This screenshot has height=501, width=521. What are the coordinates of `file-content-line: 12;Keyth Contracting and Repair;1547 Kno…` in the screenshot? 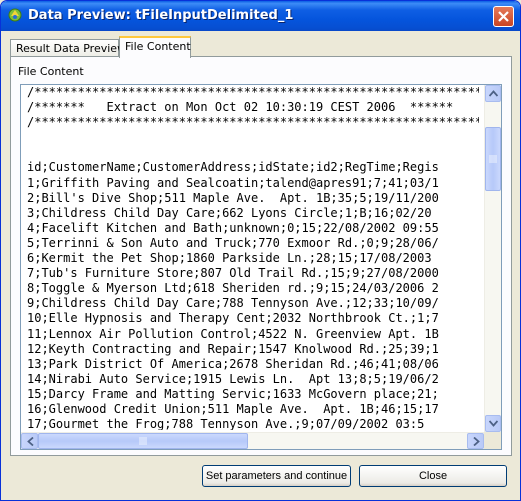 It's located at (233, 348).